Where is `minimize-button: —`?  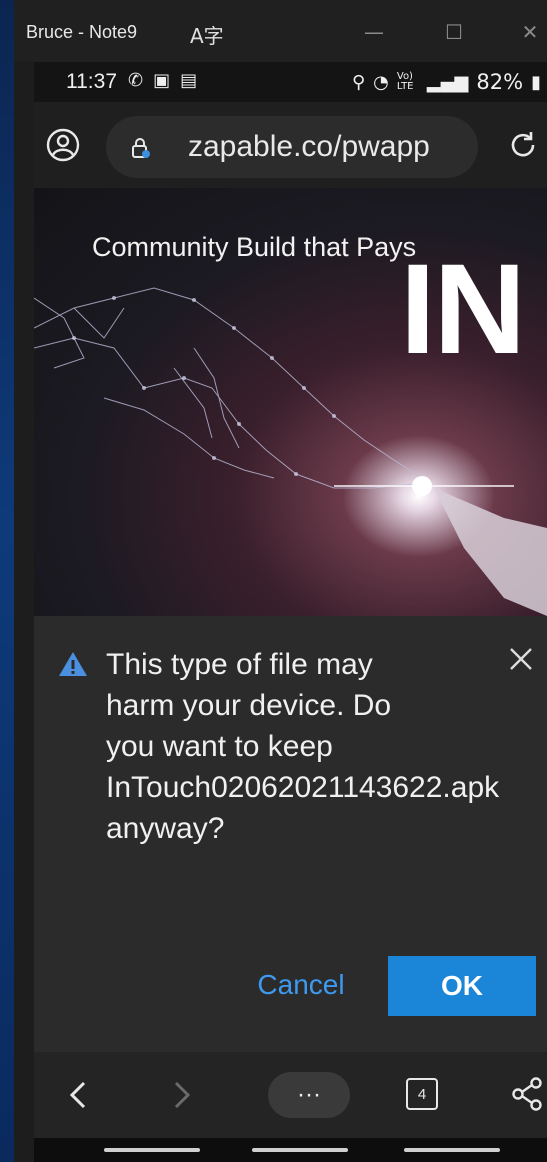
minimize-button: — is located at coordinates (374, 32).